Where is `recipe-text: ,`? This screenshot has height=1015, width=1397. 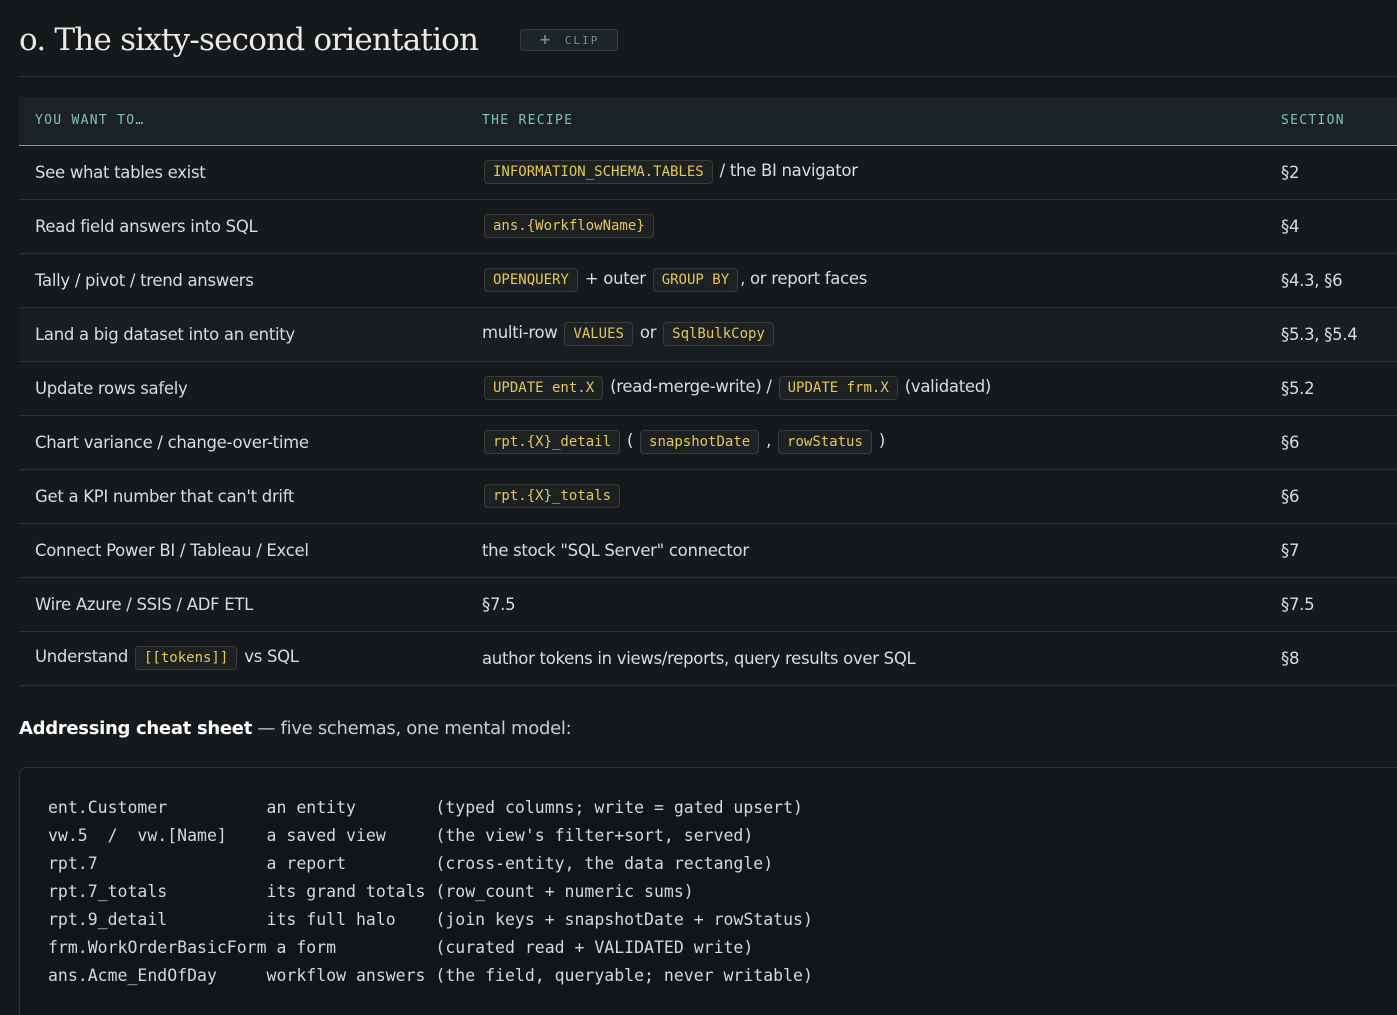 recipe-text: , is located at coordinates (769, 440).